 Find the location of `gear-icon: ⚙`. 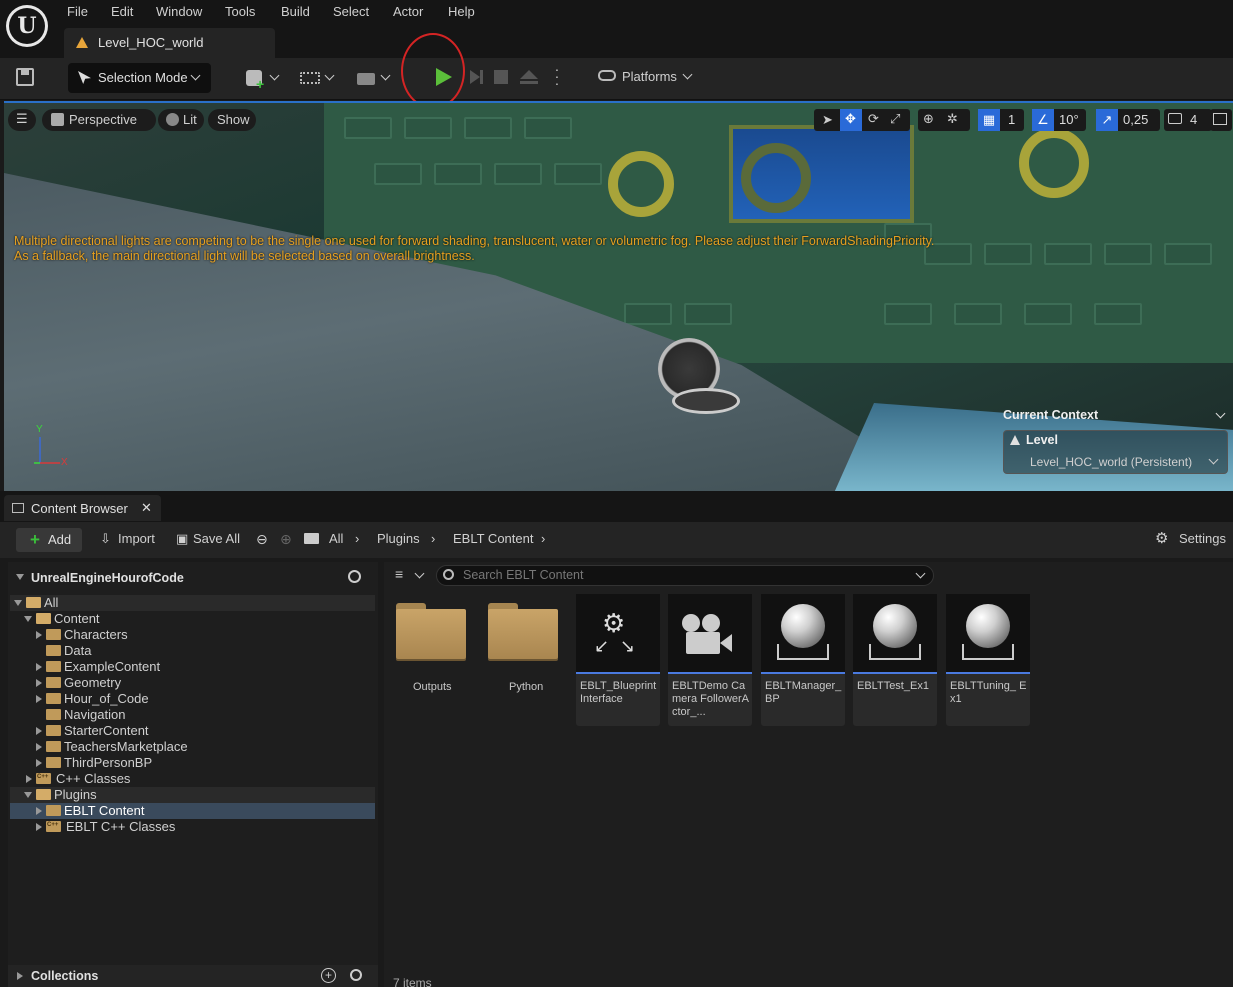

gear-icon: ⚙ is located at coordinates (1161, 538).